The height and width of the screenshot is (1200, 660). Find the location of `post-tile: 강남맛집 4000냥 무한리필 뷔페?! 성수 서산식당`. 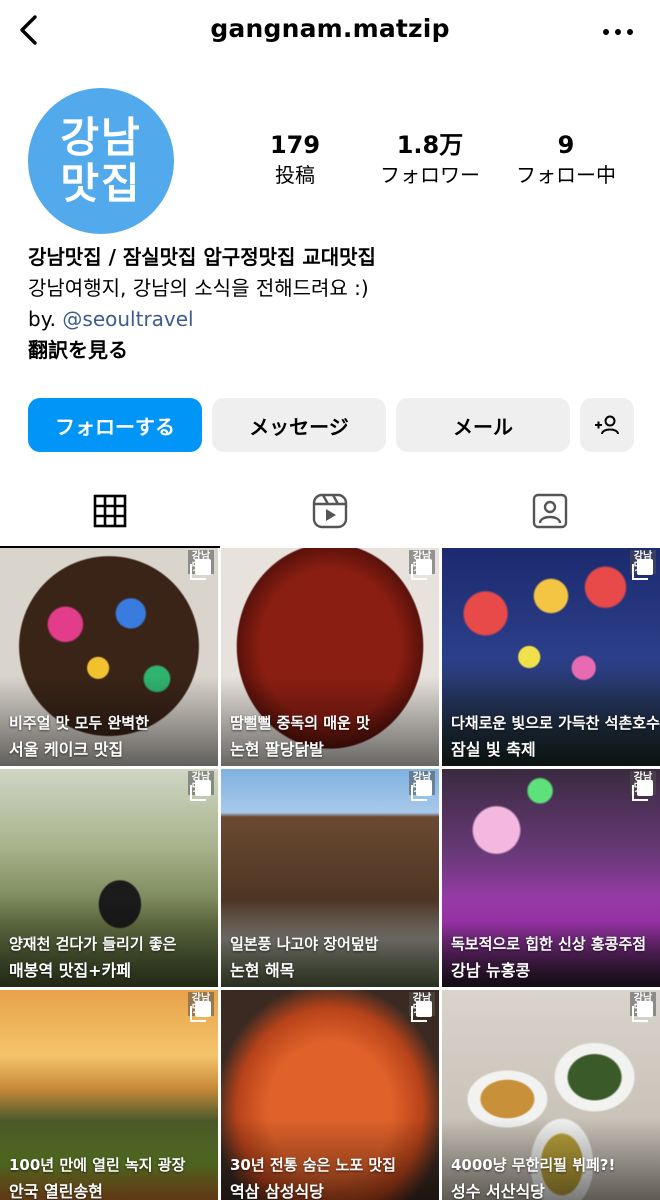

post-tile: 강남맛집 4000냥 무한리필 뷔페?! 성수 서산식당 is located at coordinates (551, 1095).